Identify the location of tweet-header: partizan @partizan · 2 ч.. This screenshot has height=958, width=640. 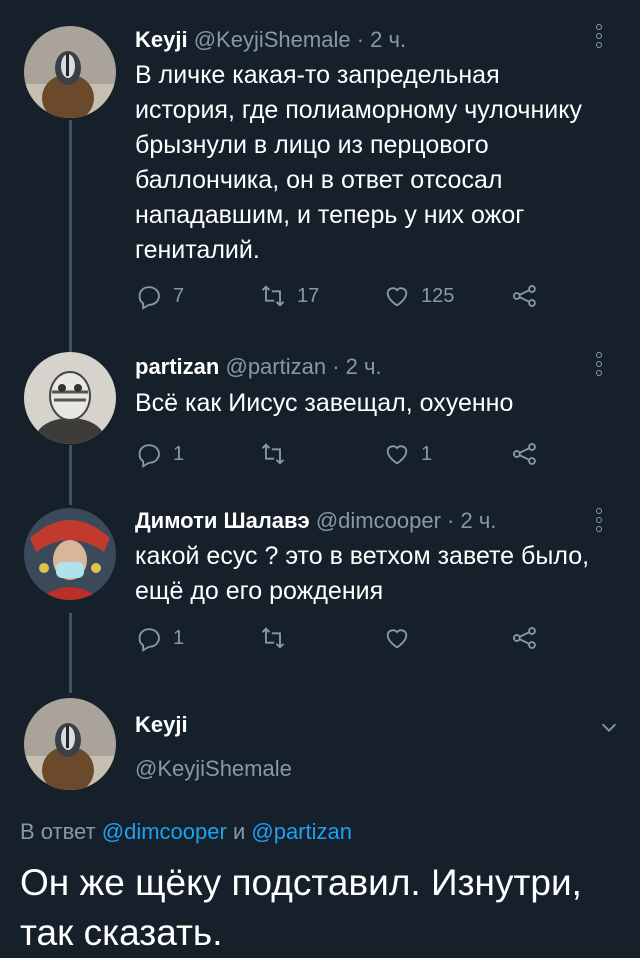
(258, 367).